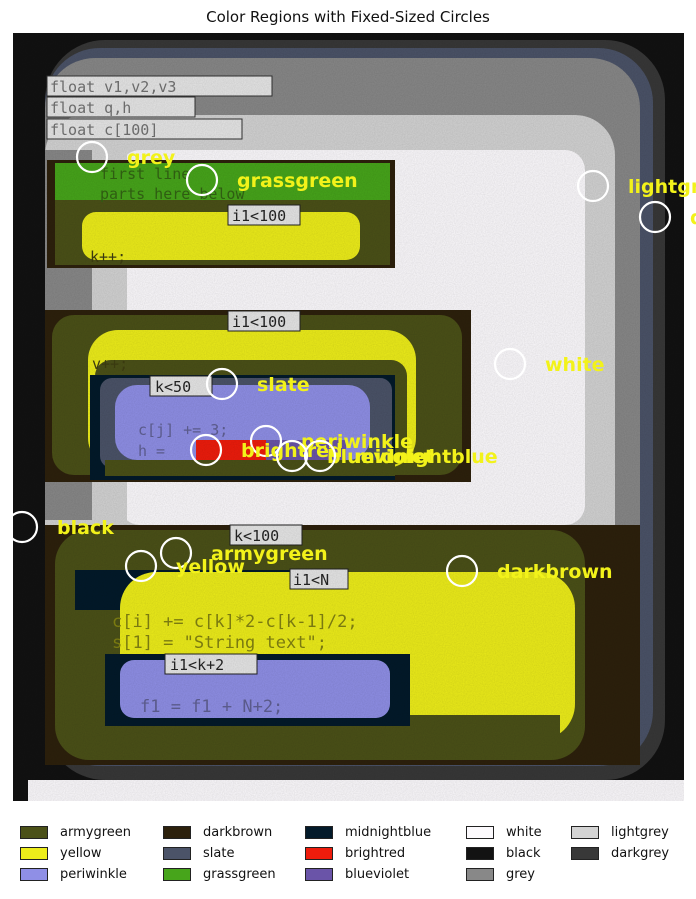 The image size is (696, 899). Describe the element at coordinates (34, 874) in the screenshot. I see `legend-swatch-periwinkle` at that location.